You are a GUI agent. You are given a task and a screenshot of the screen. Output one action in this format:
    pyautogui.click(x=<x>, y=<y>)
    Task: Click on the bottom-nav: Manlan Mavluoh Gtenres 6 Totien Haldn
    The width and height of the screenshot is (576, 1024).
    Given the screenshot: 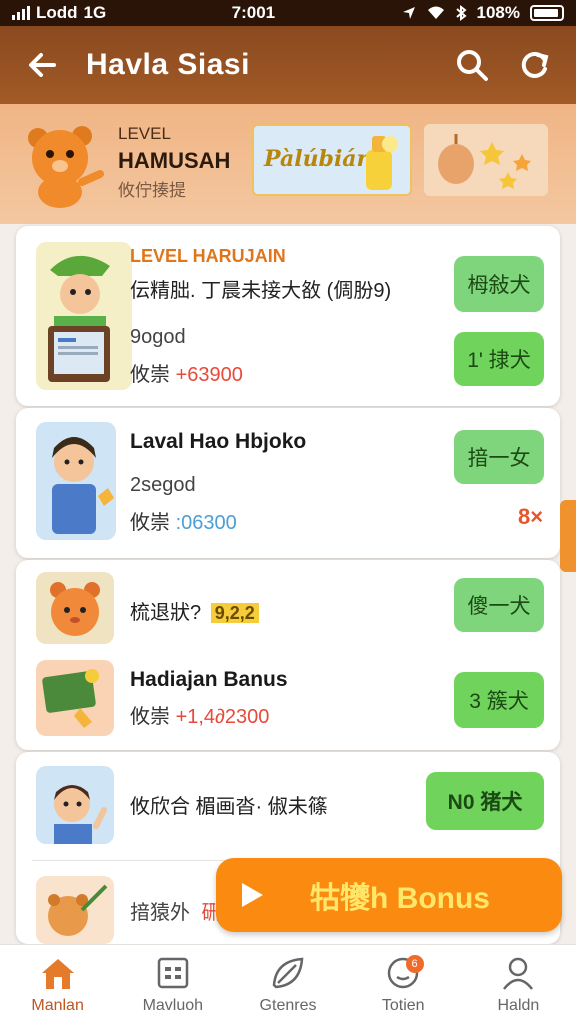 What is the action you would take?
    pyautogui.click(x=288, y=984)
    